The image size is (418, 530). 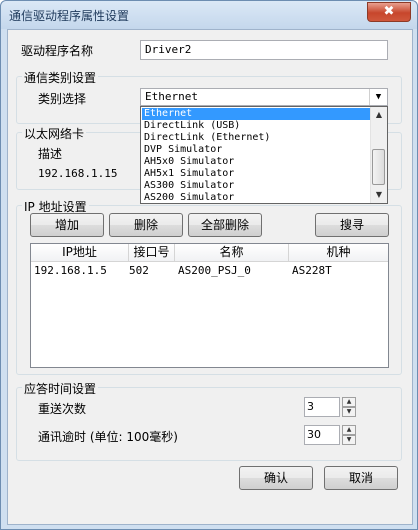 I want to click on driver-name-input: Driver2, so click(x=264, y=50).